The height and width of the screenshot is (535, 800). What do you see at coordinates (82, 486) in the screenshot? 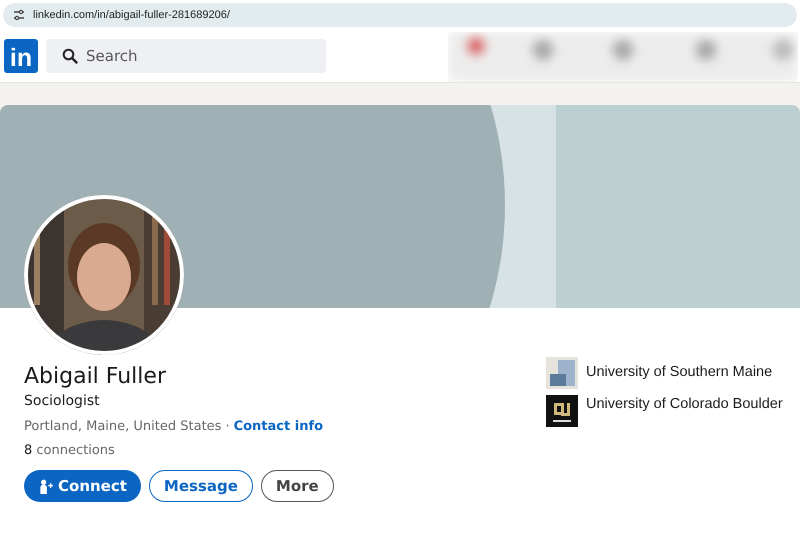
I see `connect-button: Connect` at bounding box center [82, 486].